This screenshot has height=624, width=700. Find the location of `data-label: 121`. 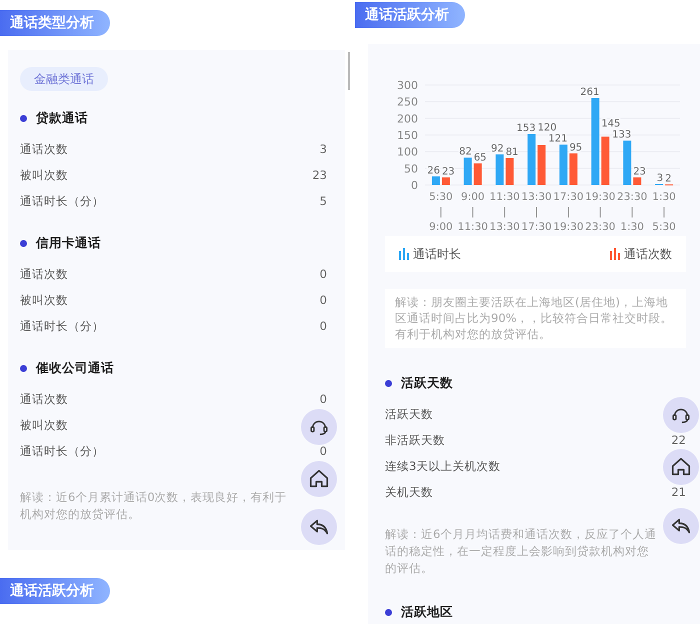

data-label: 121 is located at coordinates (558, 139).